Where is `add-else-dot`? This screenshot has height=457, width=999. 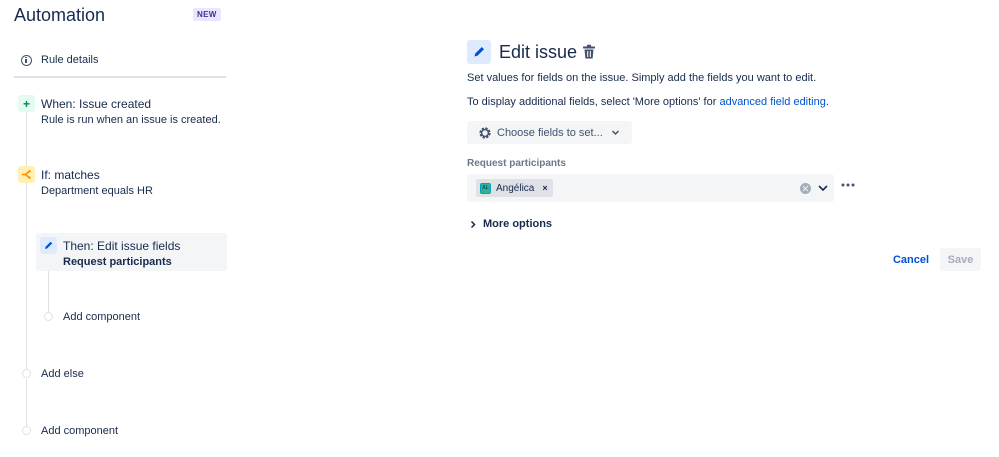 add-else-dot is located at coordinates (26, 373).